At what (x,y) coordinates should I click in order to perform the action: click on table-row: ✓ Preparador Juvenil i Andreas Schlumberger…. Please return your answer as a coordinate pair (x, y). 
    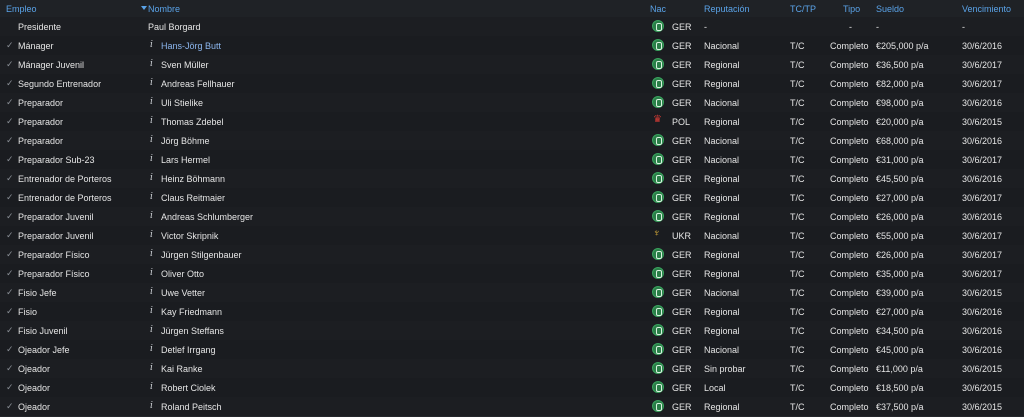
    Looking at the image, I should click on (512, 217).